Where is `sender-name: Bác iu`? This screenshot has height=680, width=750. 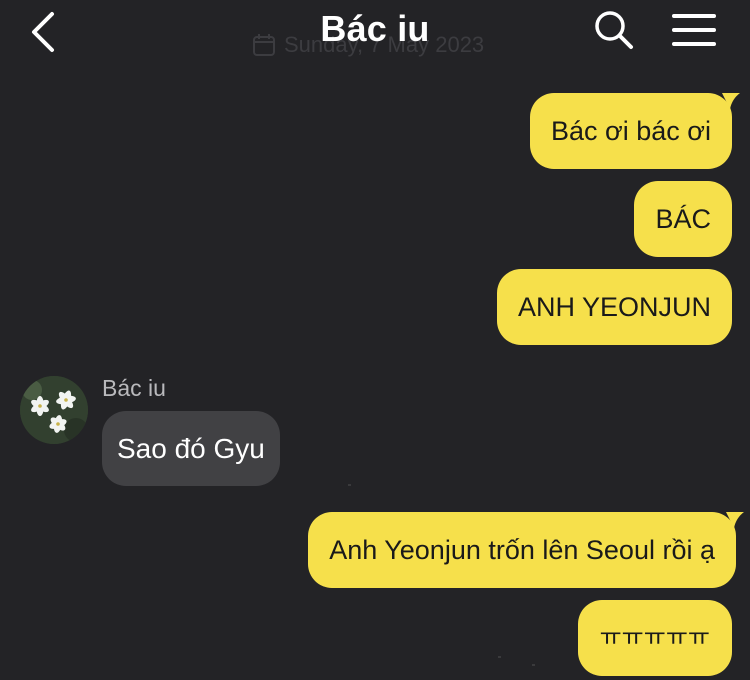 sender-name: Bác iu is located at coordinates (134, 388).